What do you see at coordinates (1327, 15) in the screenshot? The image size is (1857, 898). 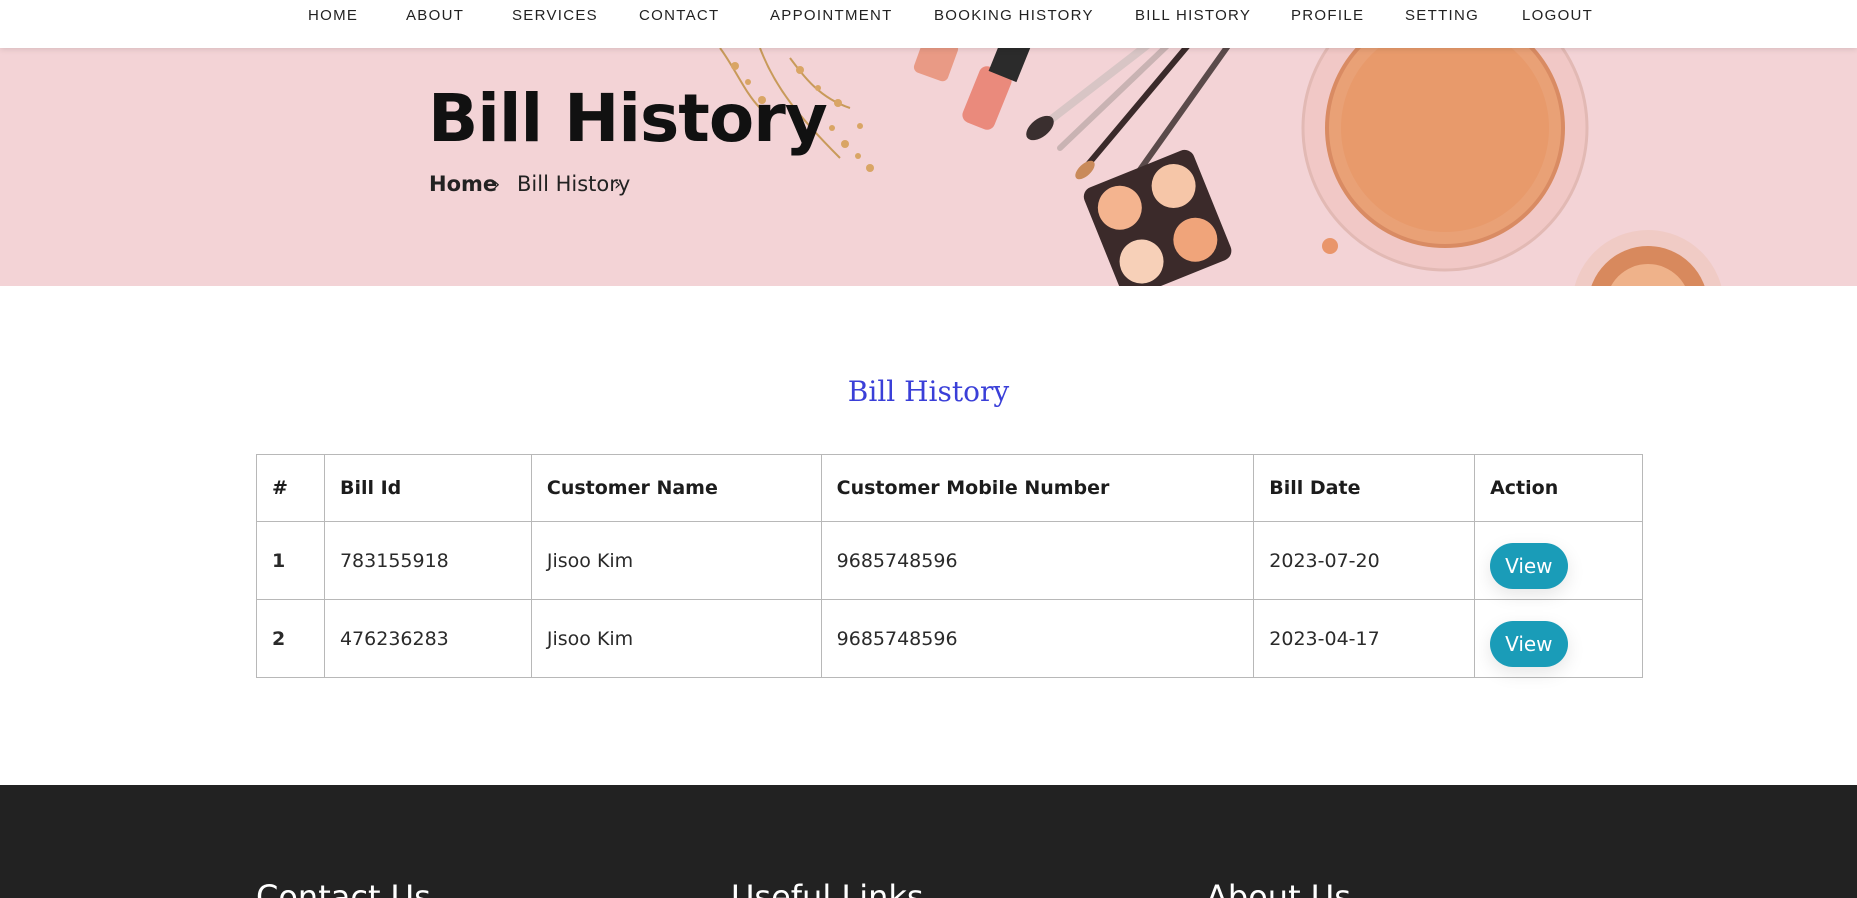 I see `nav-profile: PROFILE` at bounding box center [1327, 15].